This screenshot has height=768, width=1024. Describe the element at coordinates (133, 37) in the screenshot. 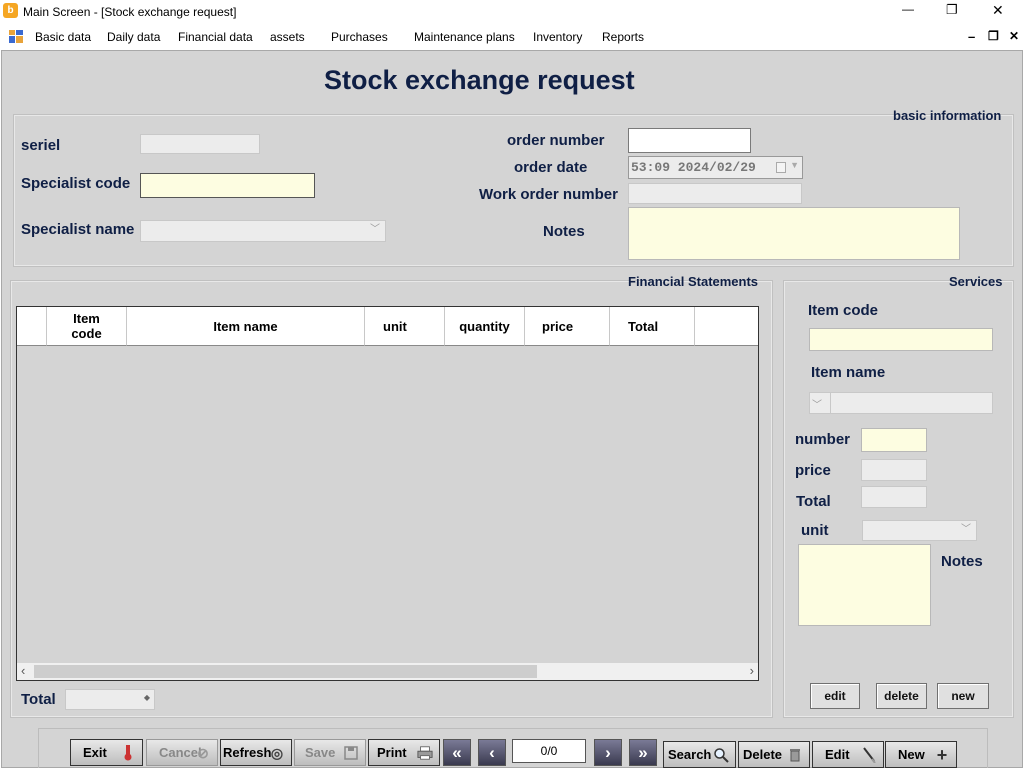

I see `menu-daily-data: Daily data` at that location.